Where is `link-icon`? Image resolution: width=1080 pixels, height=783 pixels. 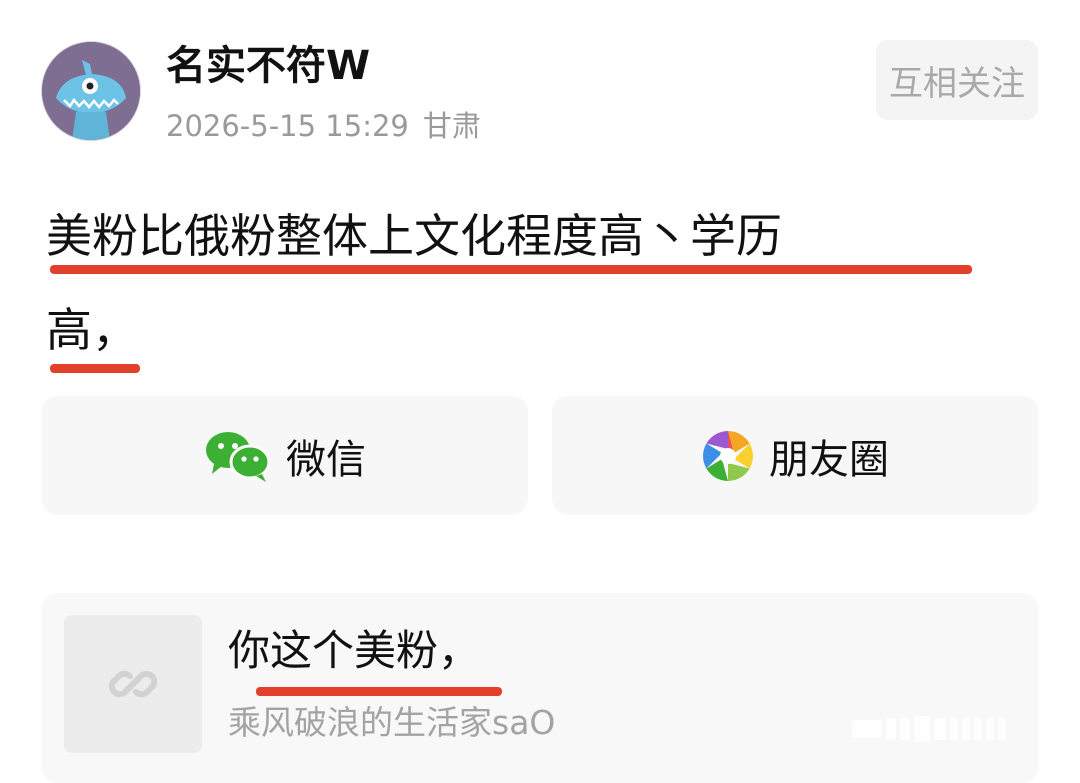 link-icon is located at coordinates (133, 684).